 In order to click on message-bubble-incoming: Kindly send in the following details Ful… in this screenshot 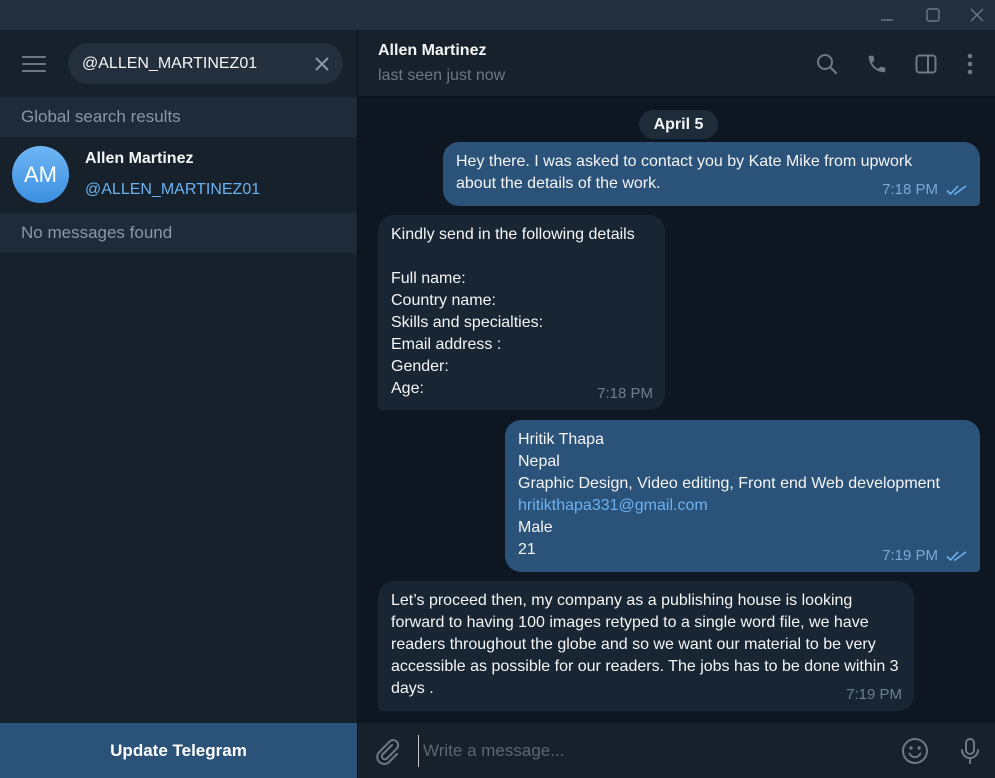, I will do `click(521, 312)`.